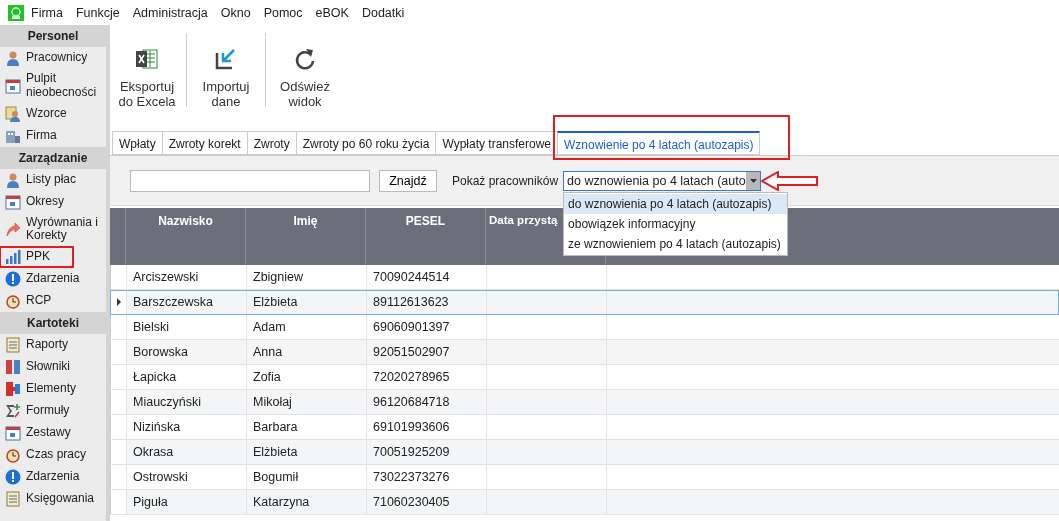  What do you see at coordinates (53, 411) in the screenshot?
I see `sidebar-item: Formuły` at bounding box center [53, 411].